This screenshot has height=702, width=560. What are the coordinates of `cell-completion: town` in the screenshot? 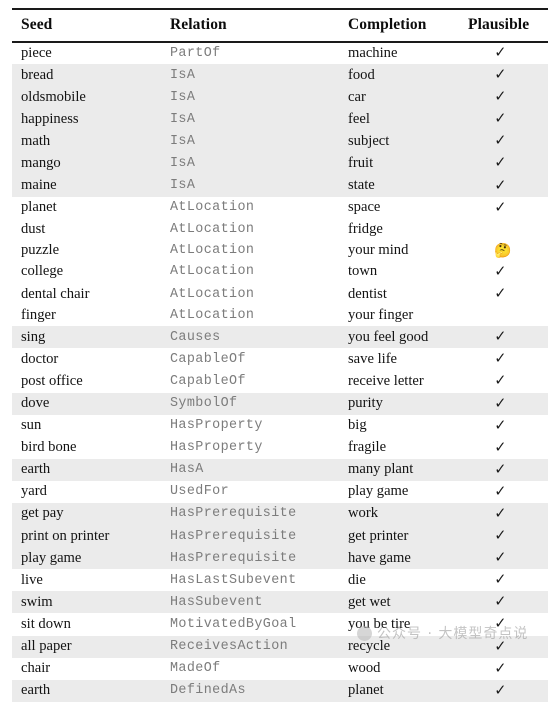 It's located at (363, 271).